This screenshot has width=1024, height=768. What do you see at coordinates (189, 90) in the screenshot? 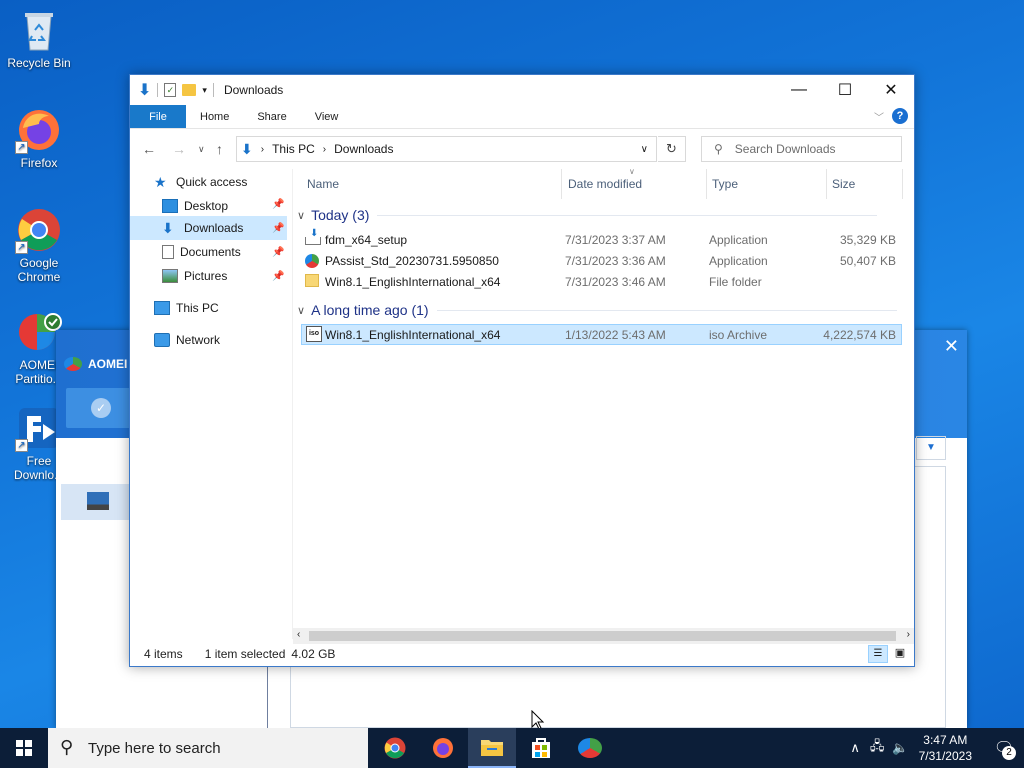
I see `new-folder-icon` at bounding box center [189, 90].